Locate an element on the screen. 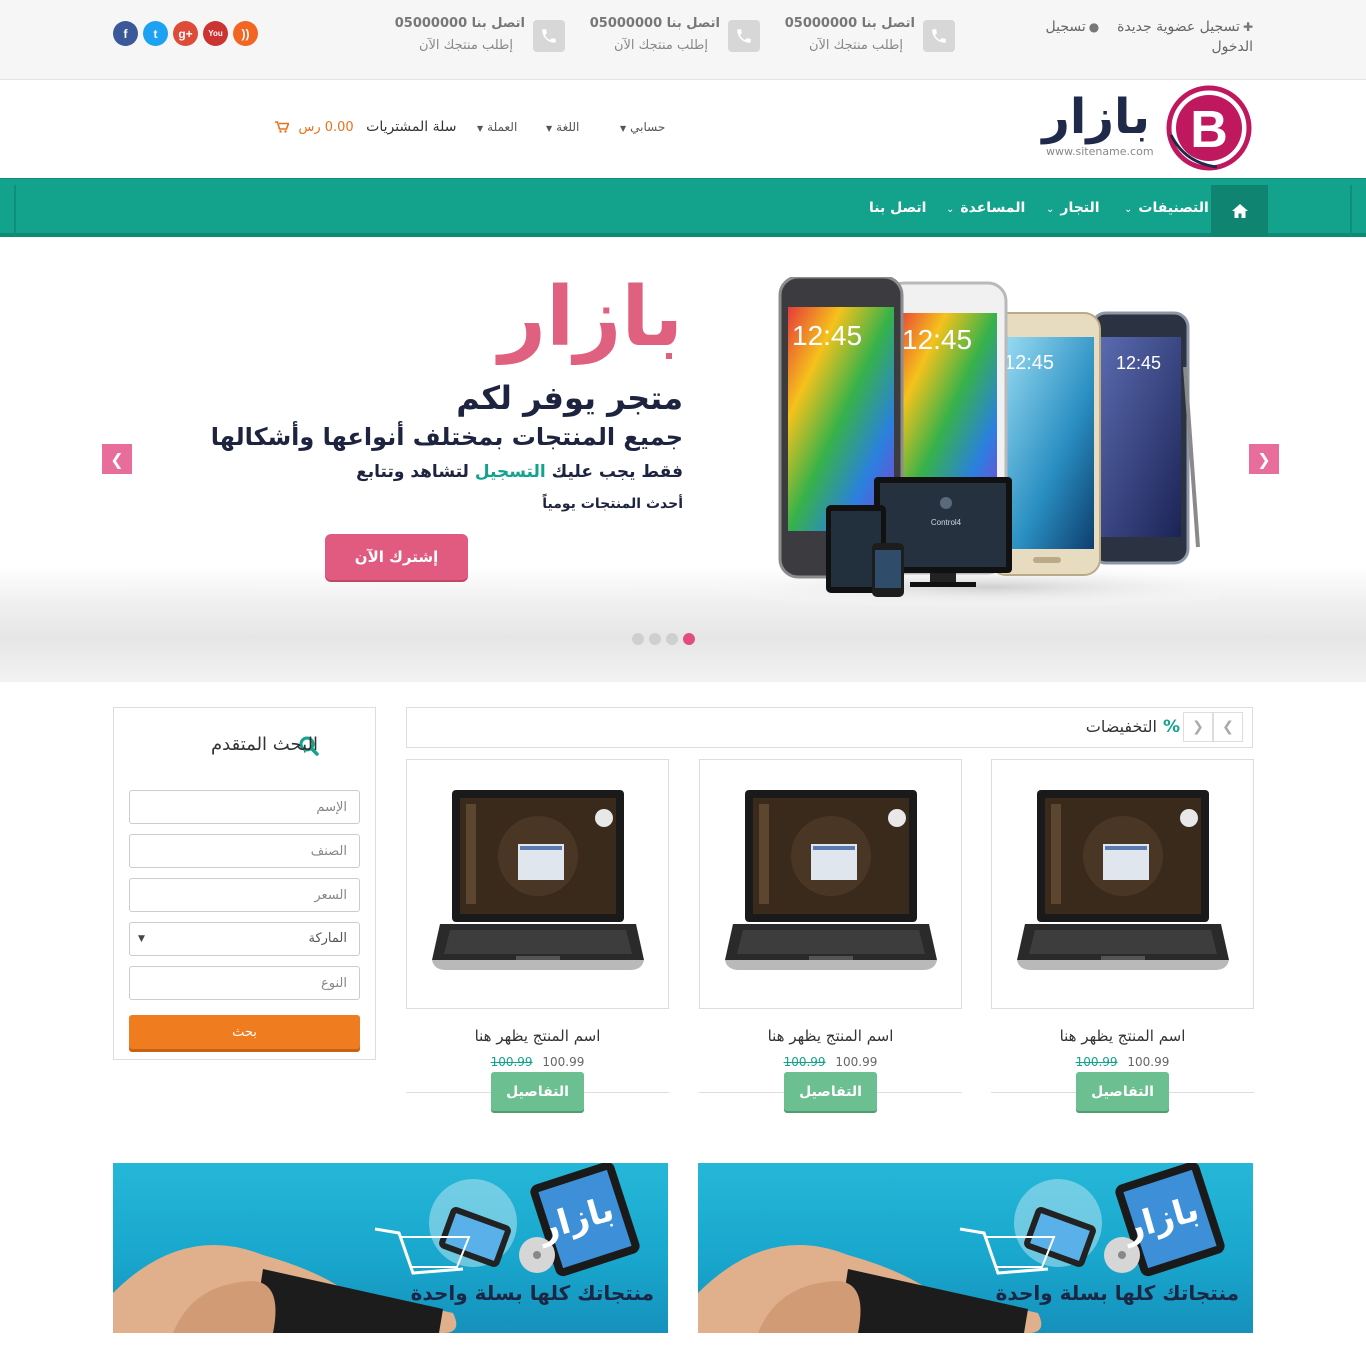  add-user-icon: ✚ is located at coordinates (1247, 27).